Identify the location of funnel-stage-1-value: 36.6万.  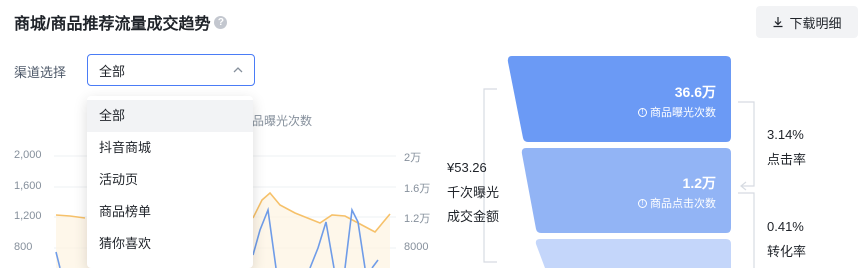
(695, 92).